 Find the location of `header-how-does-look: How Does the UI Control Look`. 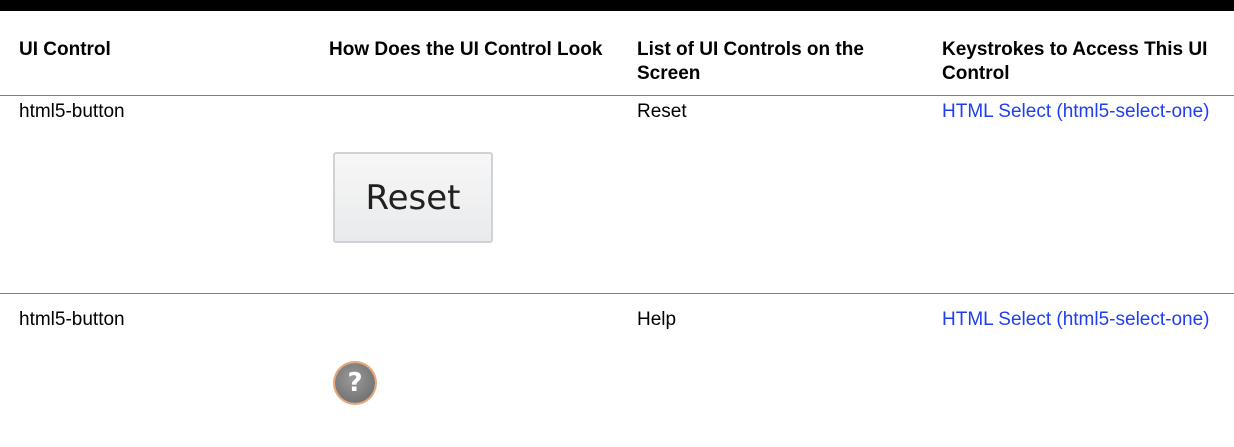

header-how-does-look: How Does the UI Control Look is located at coordinates (466, 49).